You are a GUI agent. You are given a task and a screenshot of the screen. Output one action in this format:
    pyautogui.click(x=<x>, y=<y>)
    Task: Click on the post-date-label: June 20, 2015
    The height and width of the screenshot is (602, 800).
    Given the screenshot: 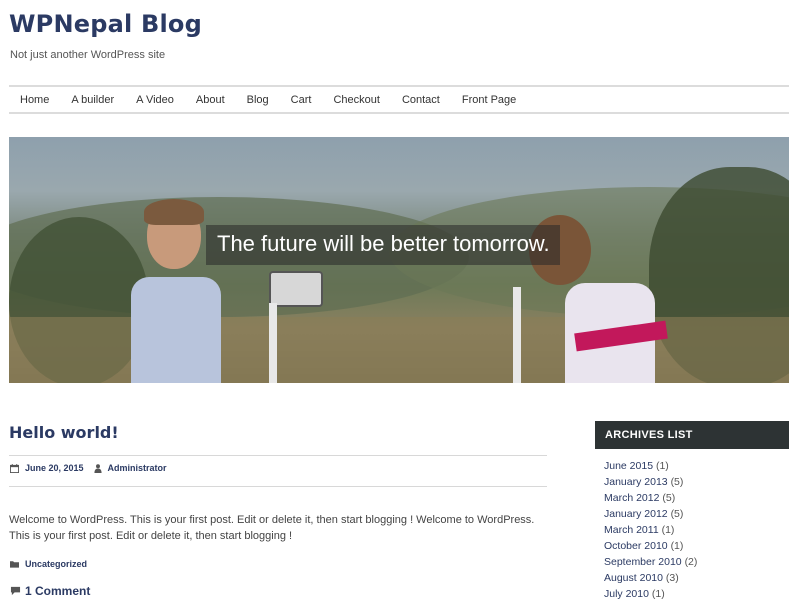 What is the action you would take?
    pyautogui.click(x=54, y=468)
    